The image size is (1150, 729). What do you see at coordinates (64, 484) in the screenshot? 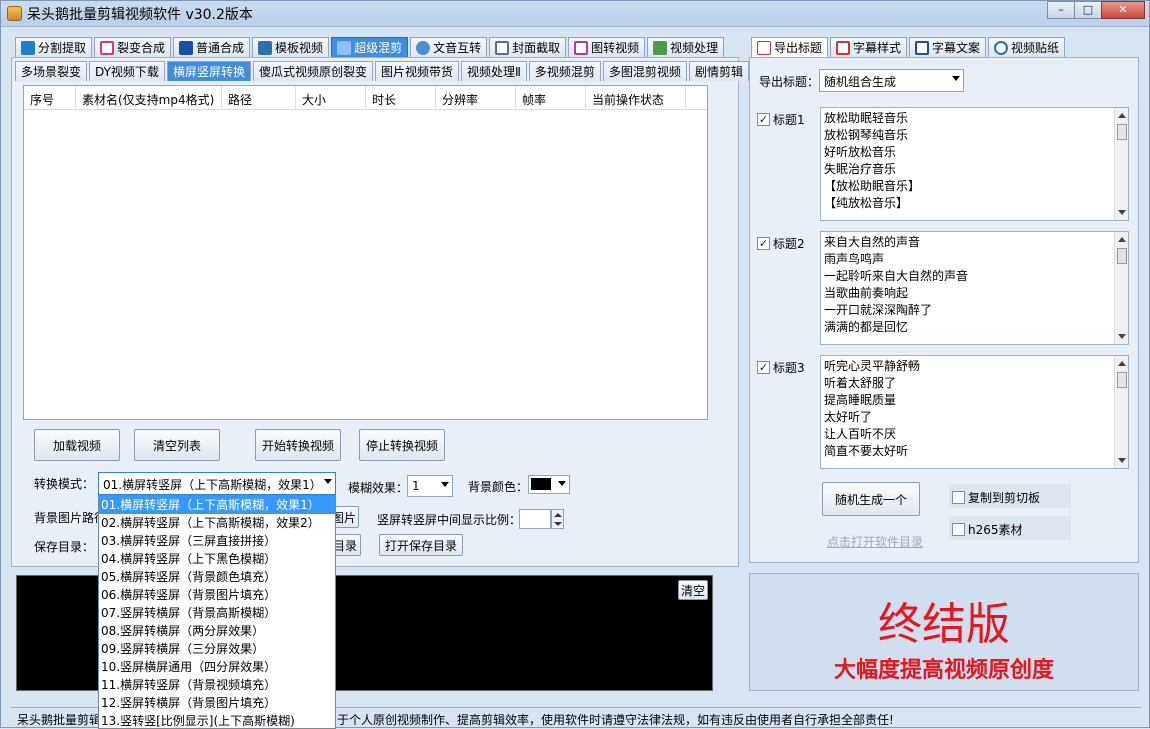
I see `mode-label: 转换模式：` at bounding box center [64, 484].